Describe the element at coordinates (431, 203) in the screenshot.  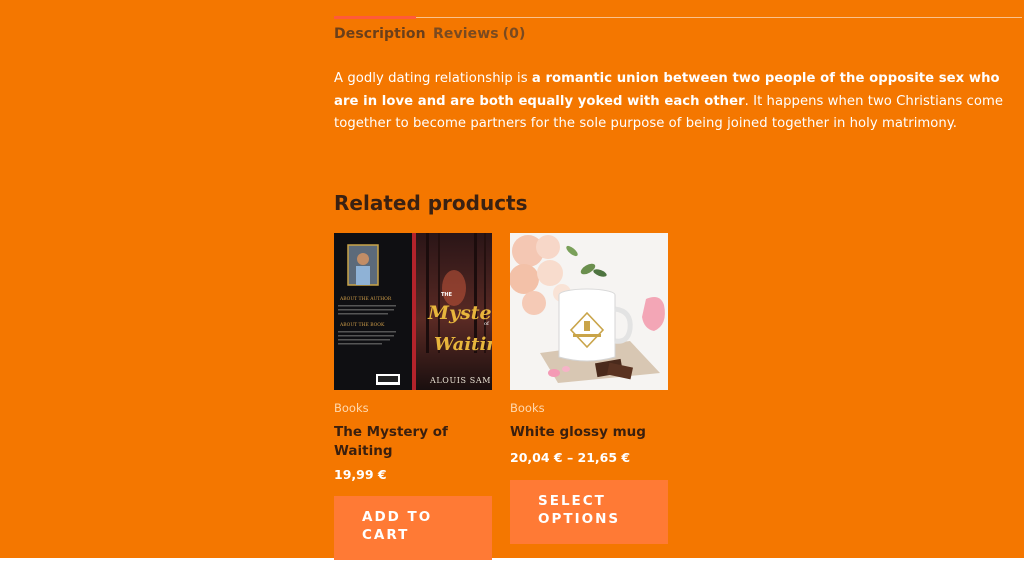
I see `related-products-heading: Related products` at that location.